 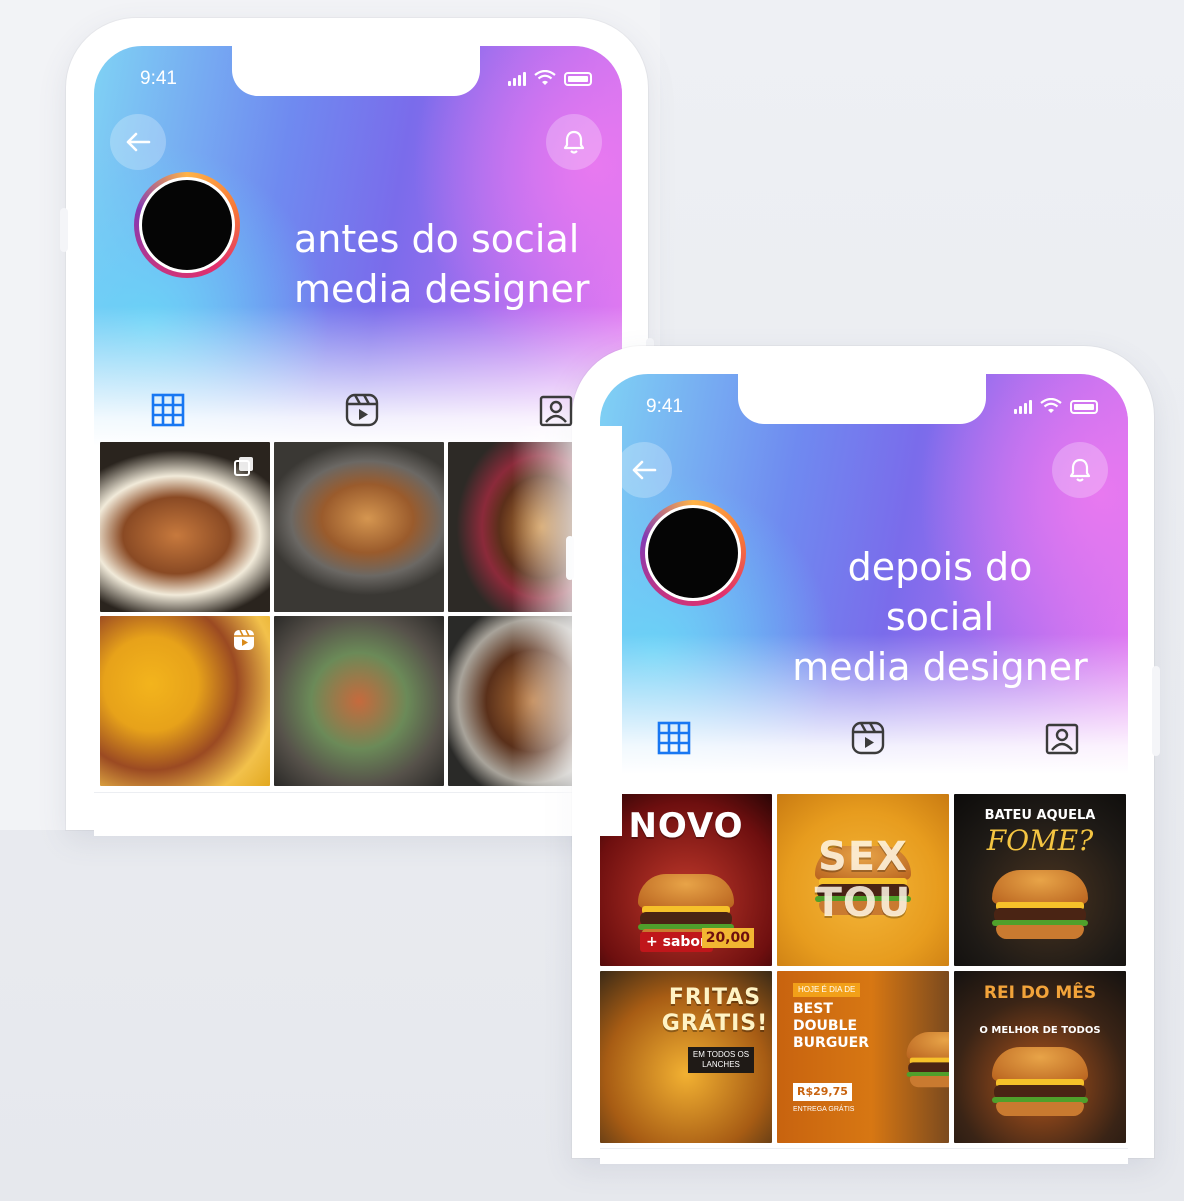 What do you see at coordinates (715, 1010) in the screenshot?
I see `post-title: FRITAS GRÁTIS!` at bounding box center [715, 1010].